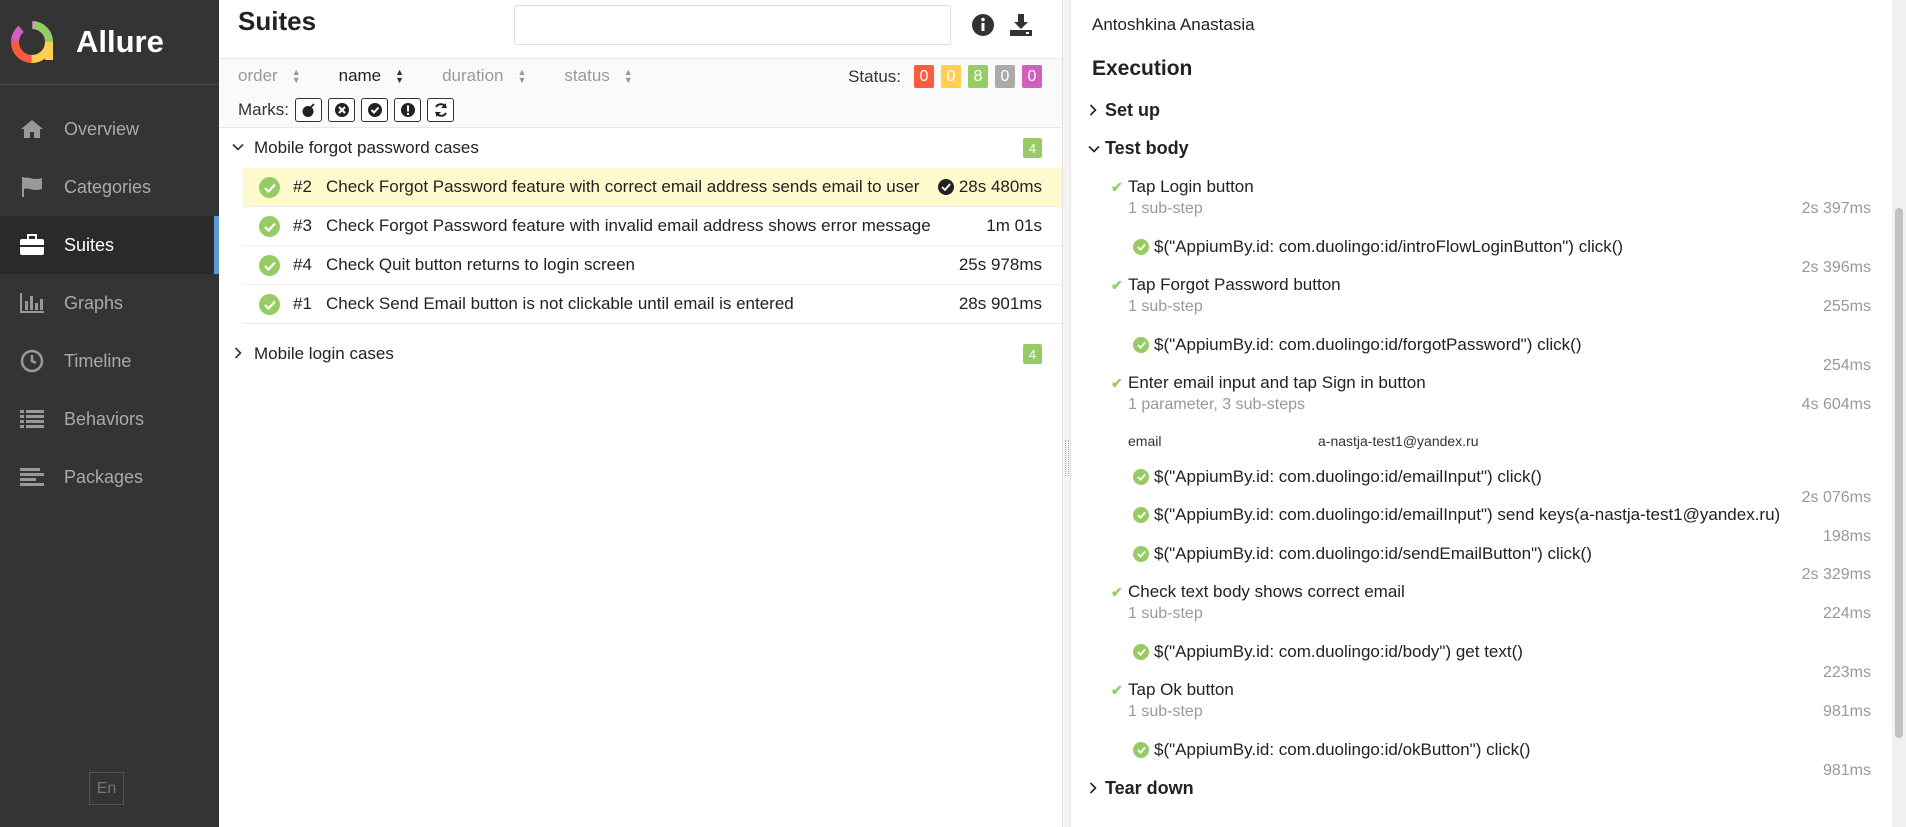 The height and width of the screenshot is (827, 1906). Describe the element at coordinates (640, 354) in the screenshot. I see `suite-group-login: Mobile login cases 4` at that location.